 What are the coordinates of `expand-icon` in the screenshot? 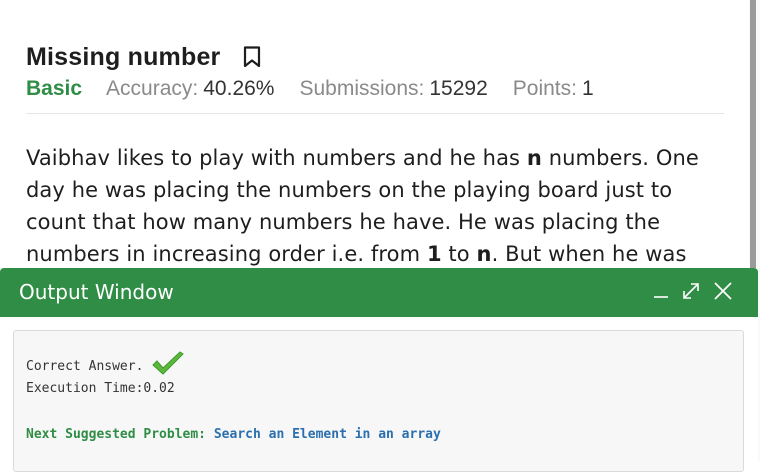 It's located at (691, 291).